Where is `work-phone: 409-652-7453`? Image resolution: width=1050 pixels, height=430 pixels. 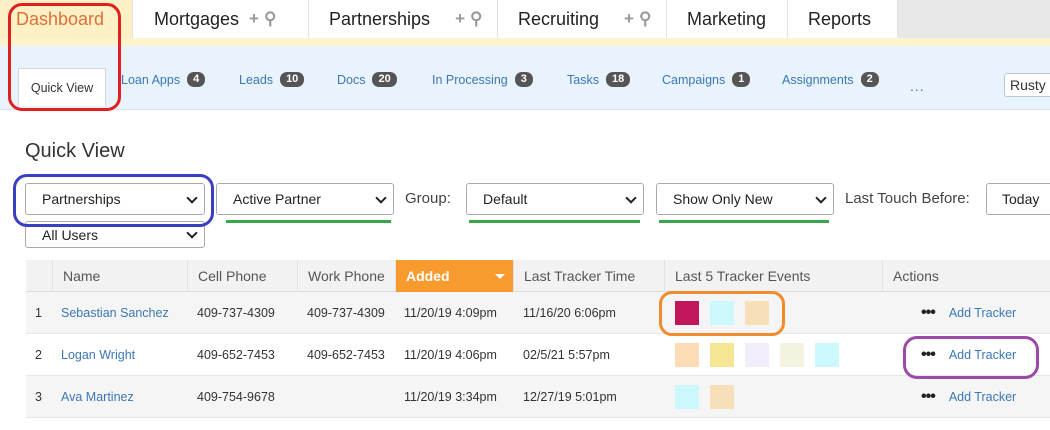
work-phone: 409-652-7453 is located at coordinates (346, 355).